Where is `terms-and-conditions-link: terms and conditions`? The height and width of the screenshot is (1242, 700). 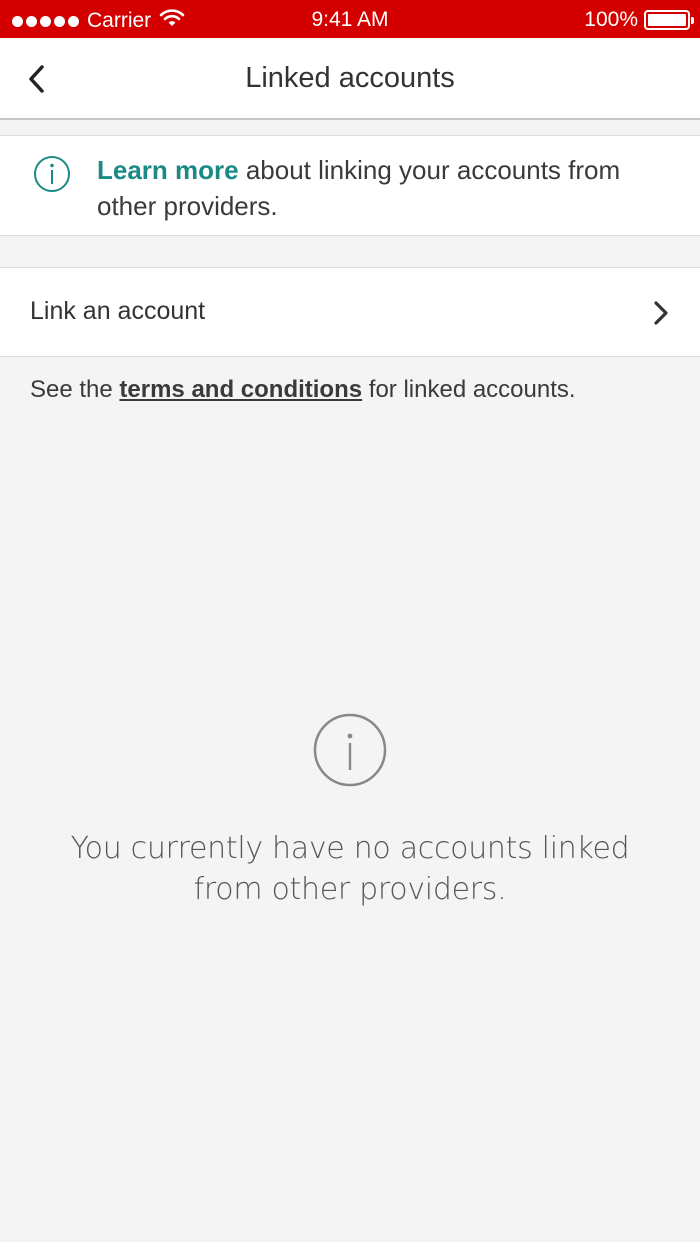
terms-and-conditions-link: terms and conditions is located at coordinates (240, 389).